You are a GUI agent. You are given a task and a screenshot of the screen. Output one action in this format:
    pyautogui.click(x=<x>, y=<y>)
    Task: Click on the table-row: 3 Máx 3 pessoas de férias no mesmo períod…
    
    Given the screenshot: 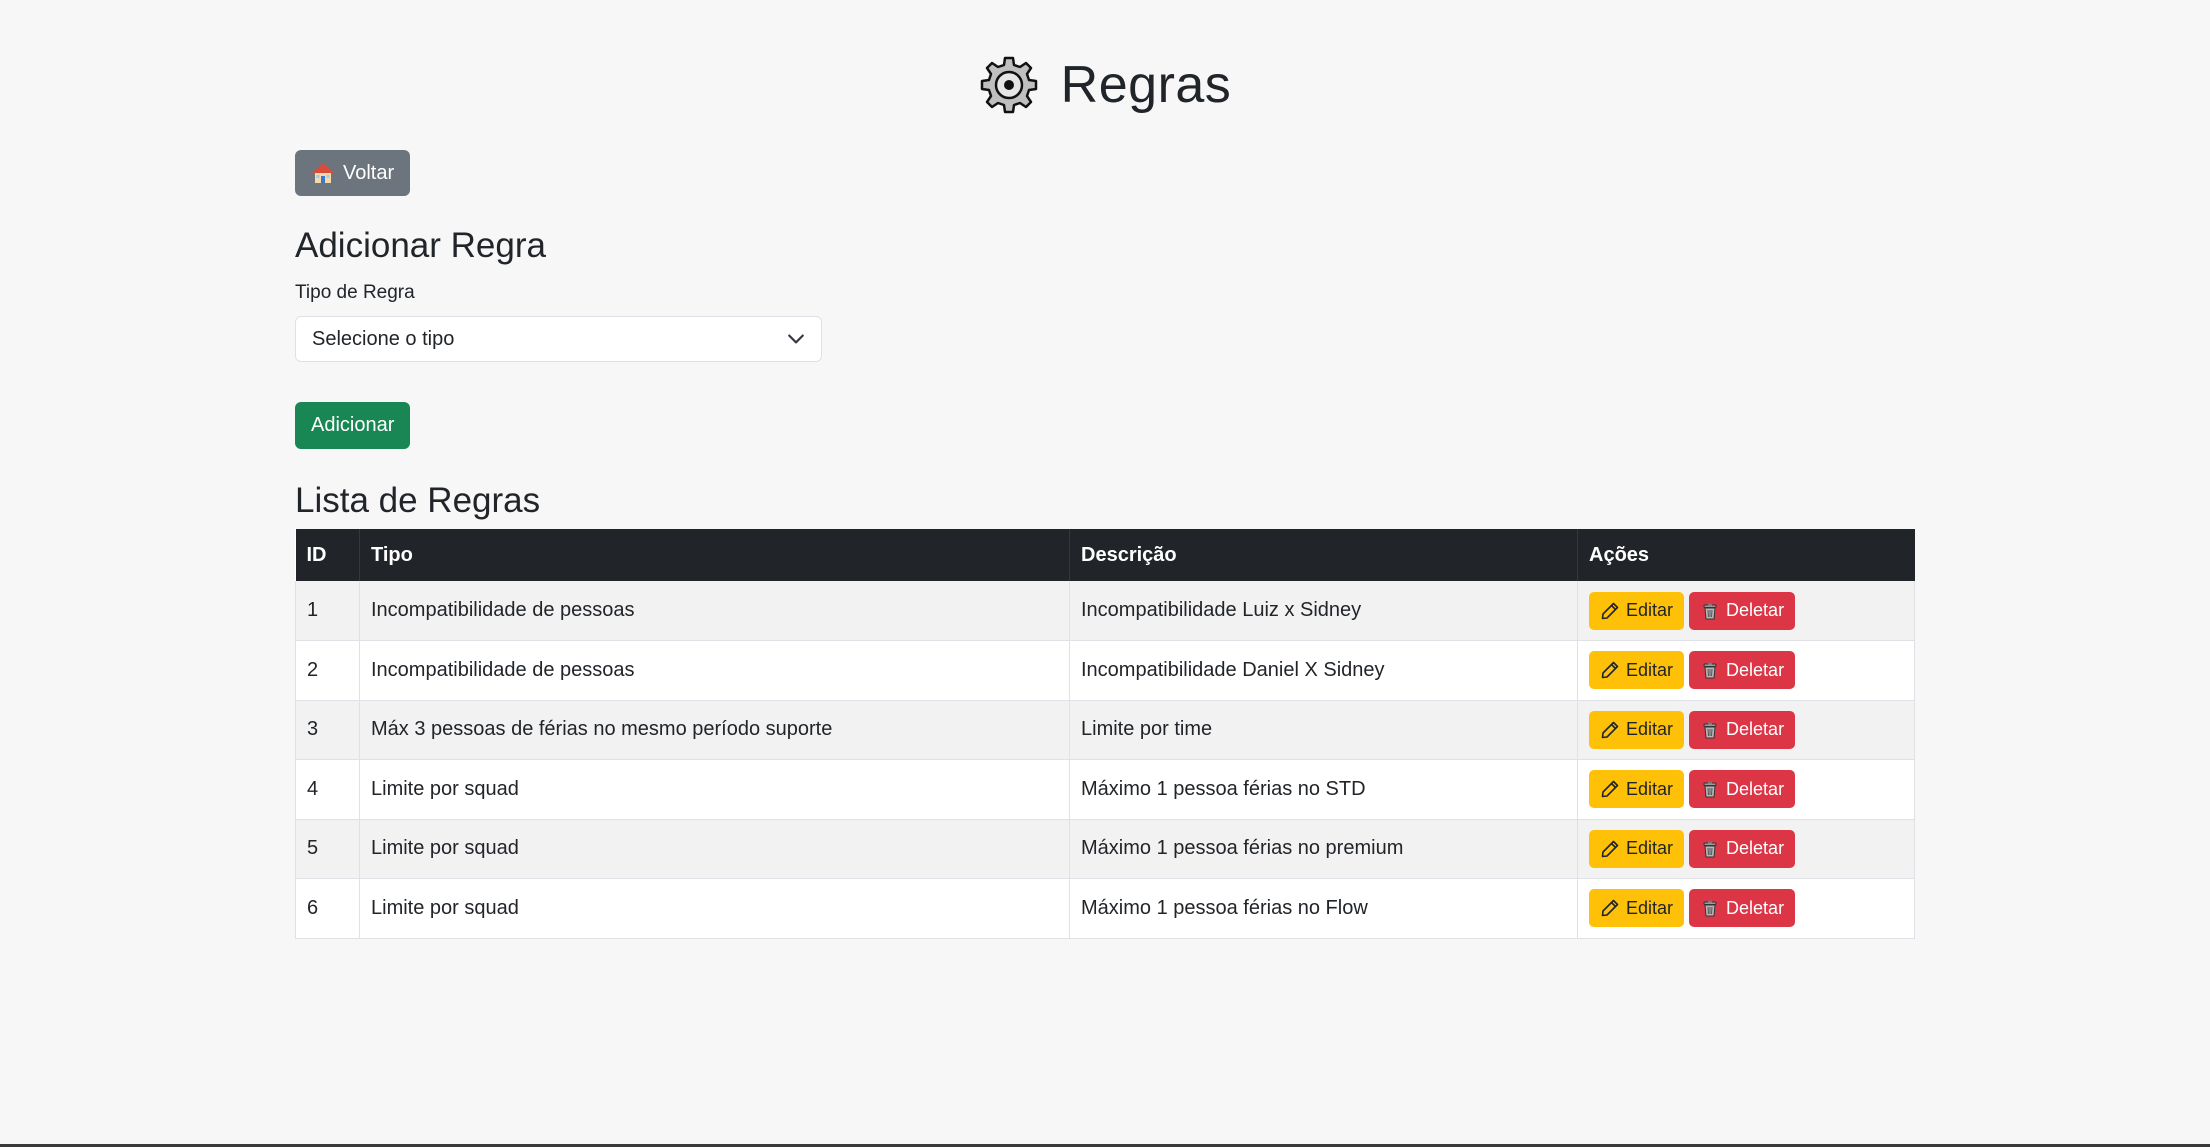 What is the action you would take?
    pyautogui.click(x=1105, y=730)
    